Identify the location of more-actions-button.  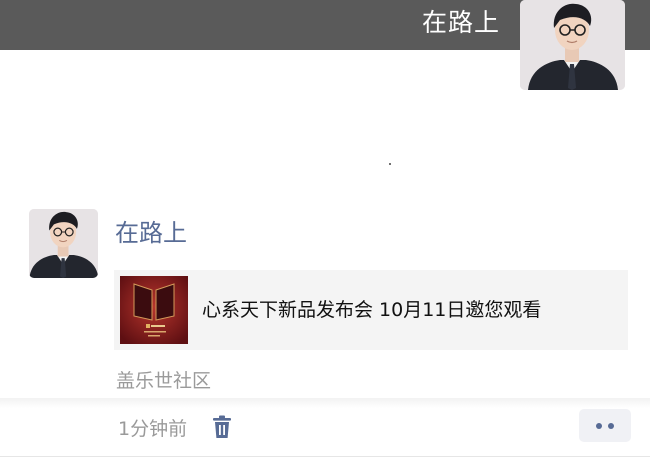
(605, 425).